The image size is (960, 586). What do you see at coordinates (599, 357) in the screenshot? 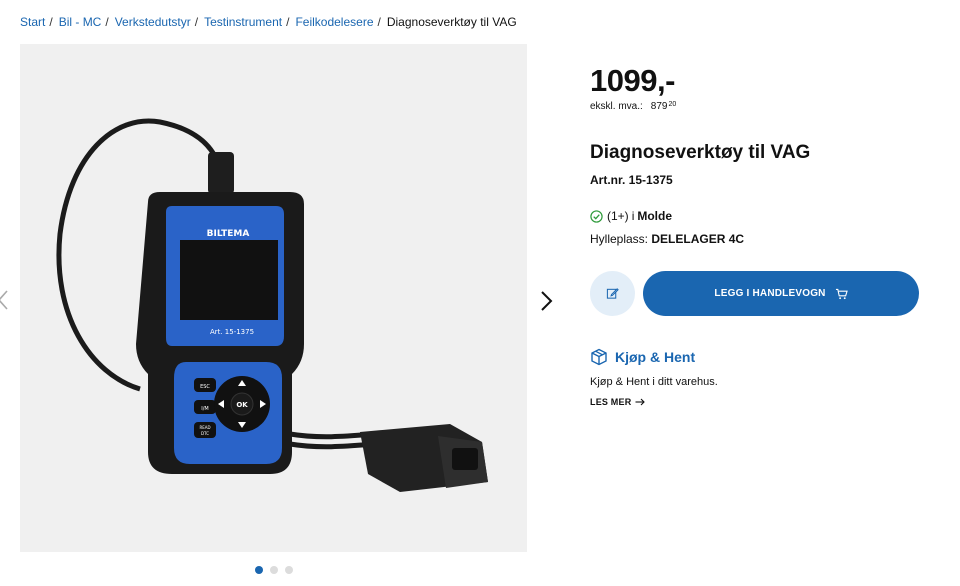
I see `package-box-icon` at bounding box center [599, 357].